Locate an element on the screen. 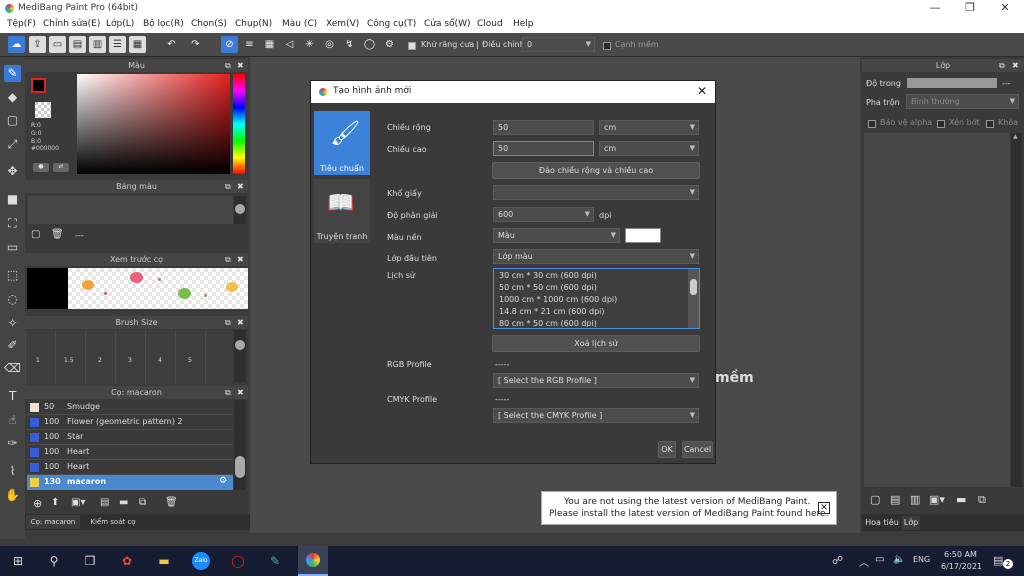  move-tool-icon: ✥ is located at coordinates (12, 171).